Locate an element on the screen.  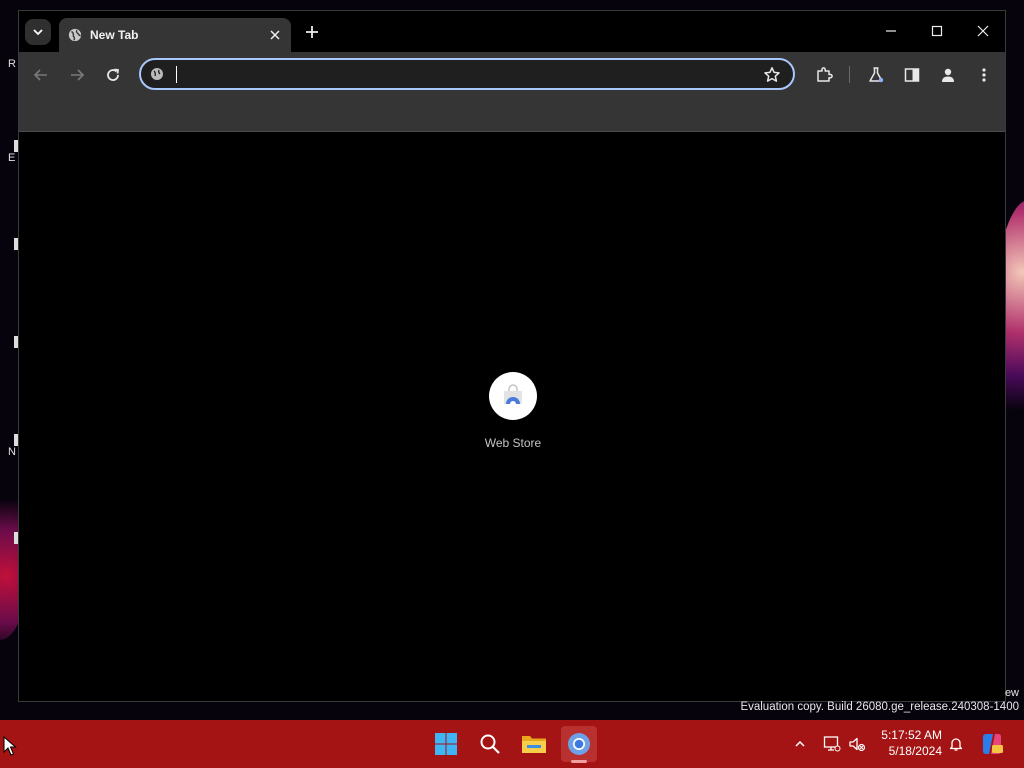
speaker-muted-icon is located at coordinates (857, 744).